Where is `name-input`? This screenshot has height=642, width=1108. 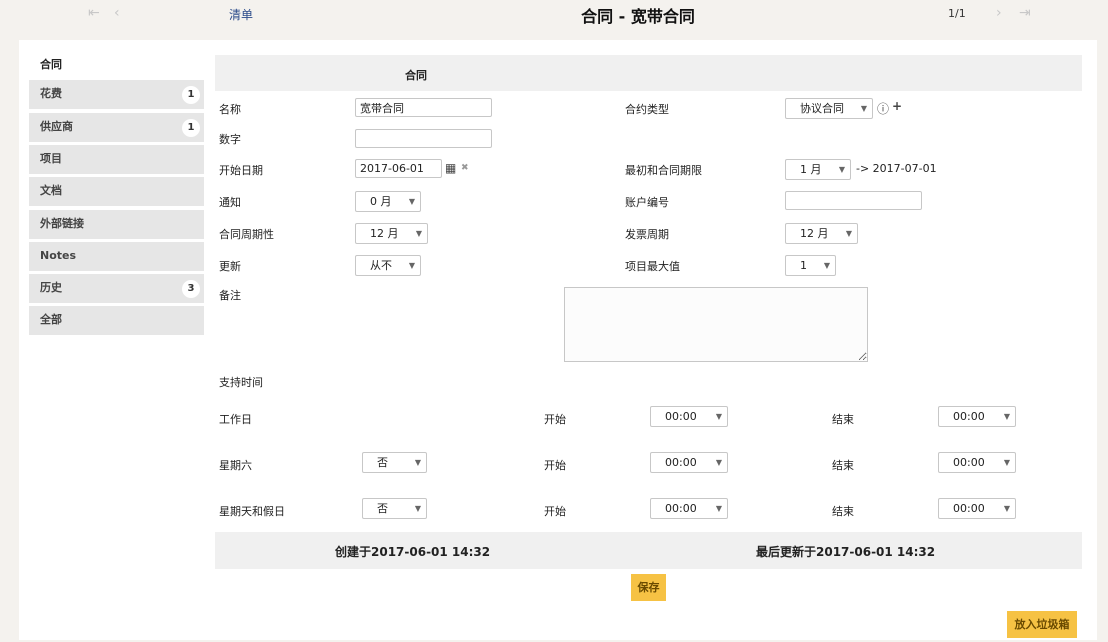
name-input is located at coordinates (423, 107).